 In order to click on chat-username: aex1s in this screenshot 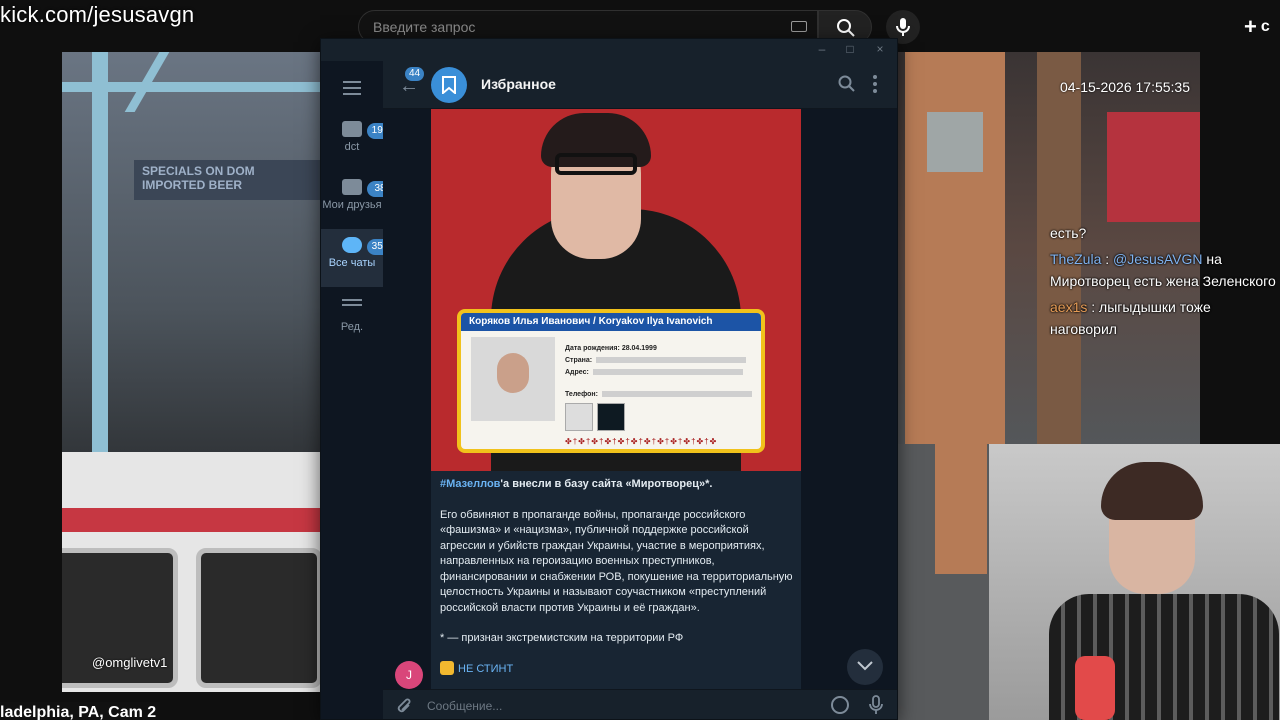, I will do `click(1068, 307)`.